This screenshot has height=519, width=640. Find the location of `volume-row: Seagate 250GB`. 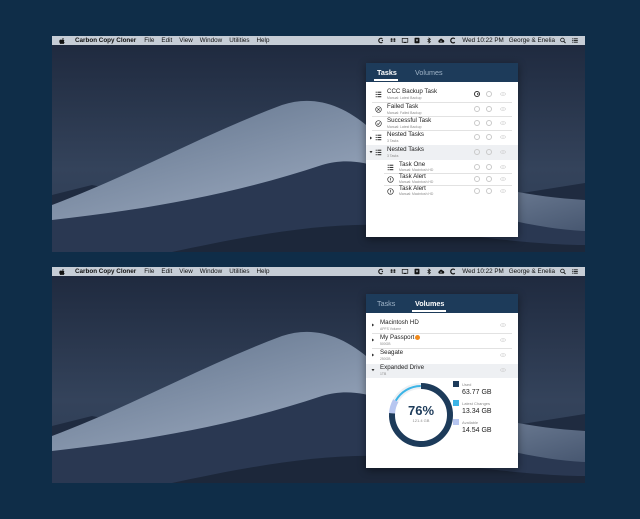

volume-row: Seagate 250GB is located at coordinates (442, 356).